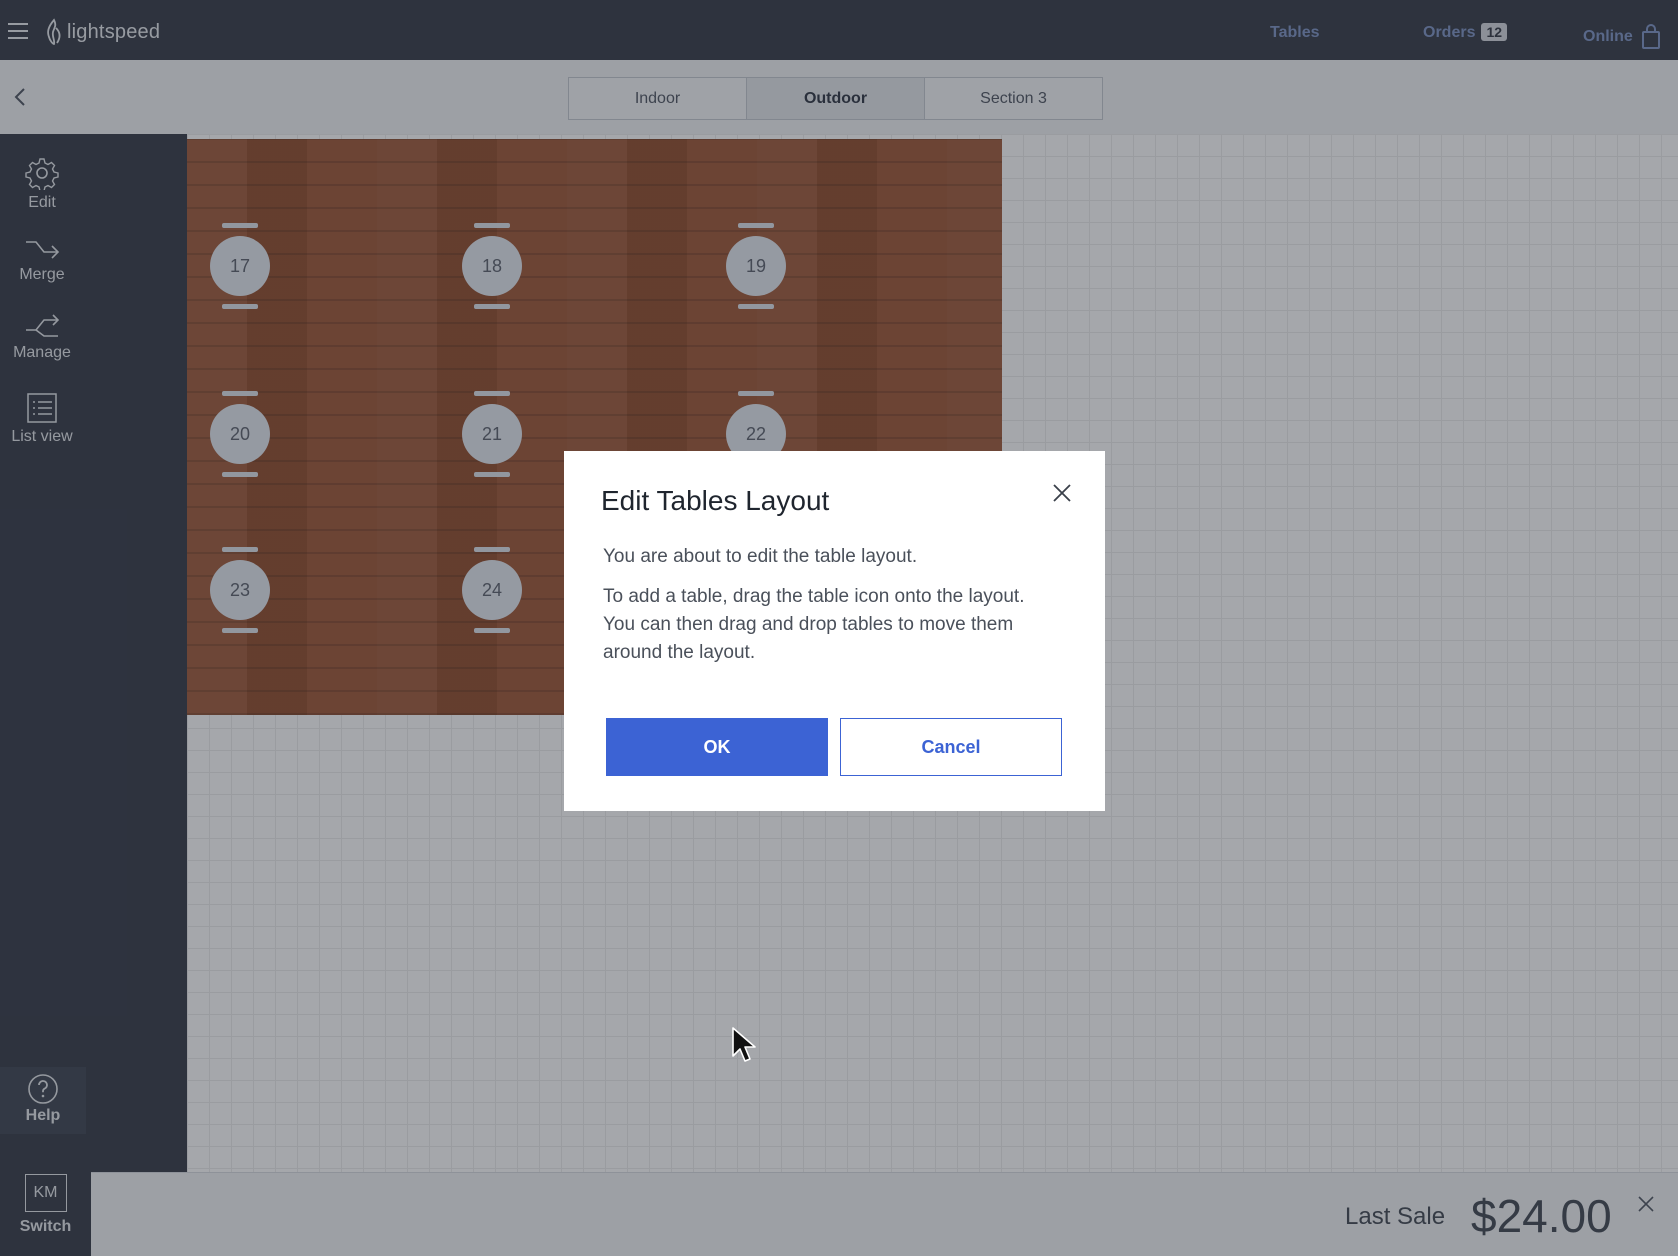 This screenshot has width=1678, height=1256. Describe the element at coordinates (715, 500) in the screenshot. I see `dialog-title: Edit Tables Layout` at that location.